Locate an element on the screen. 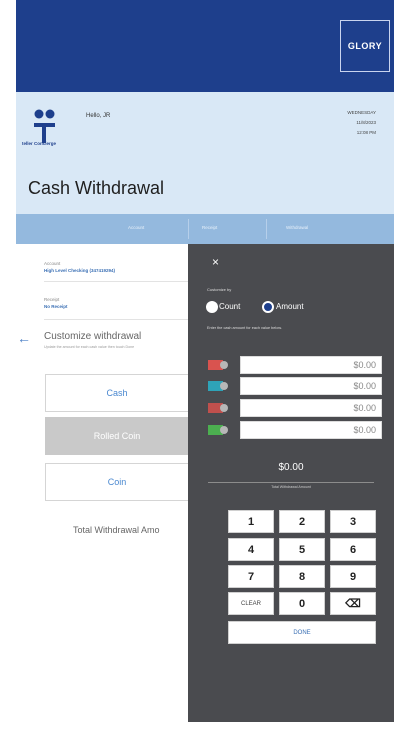  step-account: Account is located at coordinates (136, 227).